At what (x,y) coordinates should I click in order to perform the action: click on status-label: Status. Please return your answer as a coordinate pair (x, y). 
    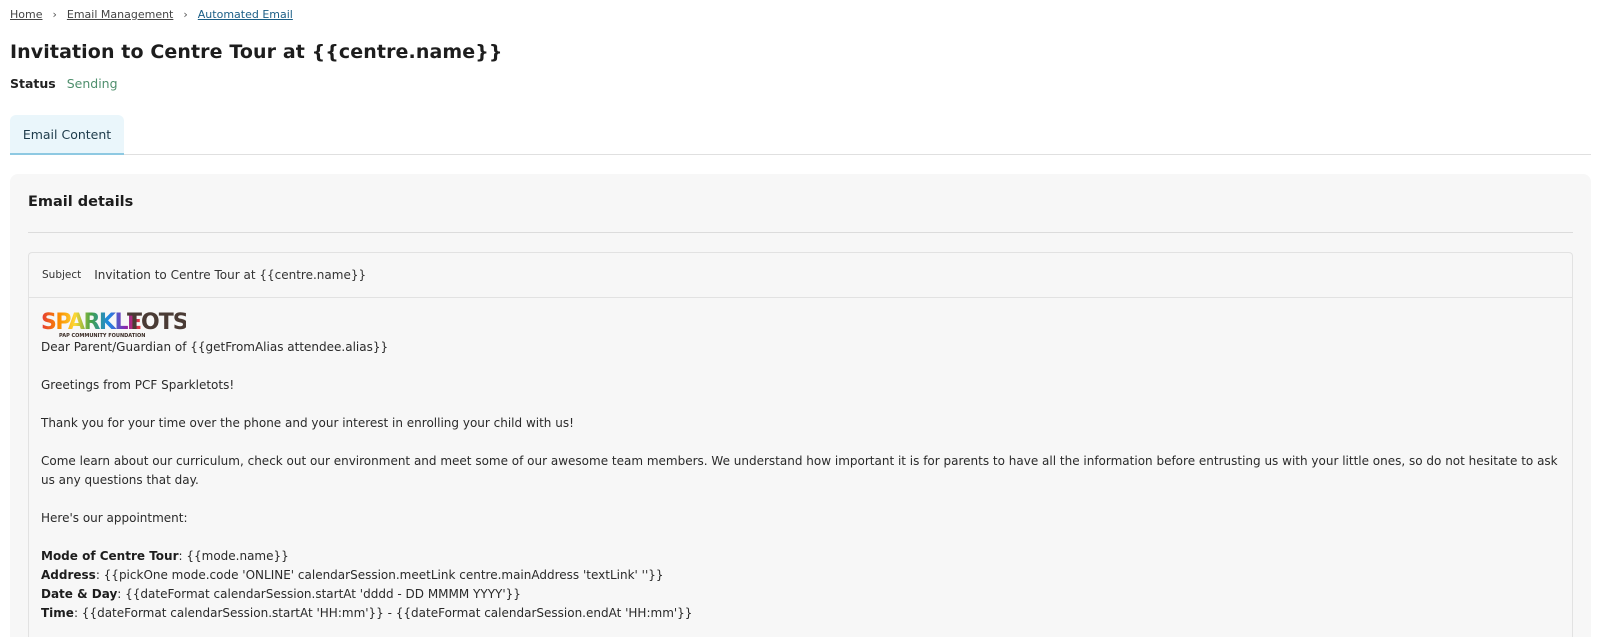
    Looking at the image, I should click on (33, 83).